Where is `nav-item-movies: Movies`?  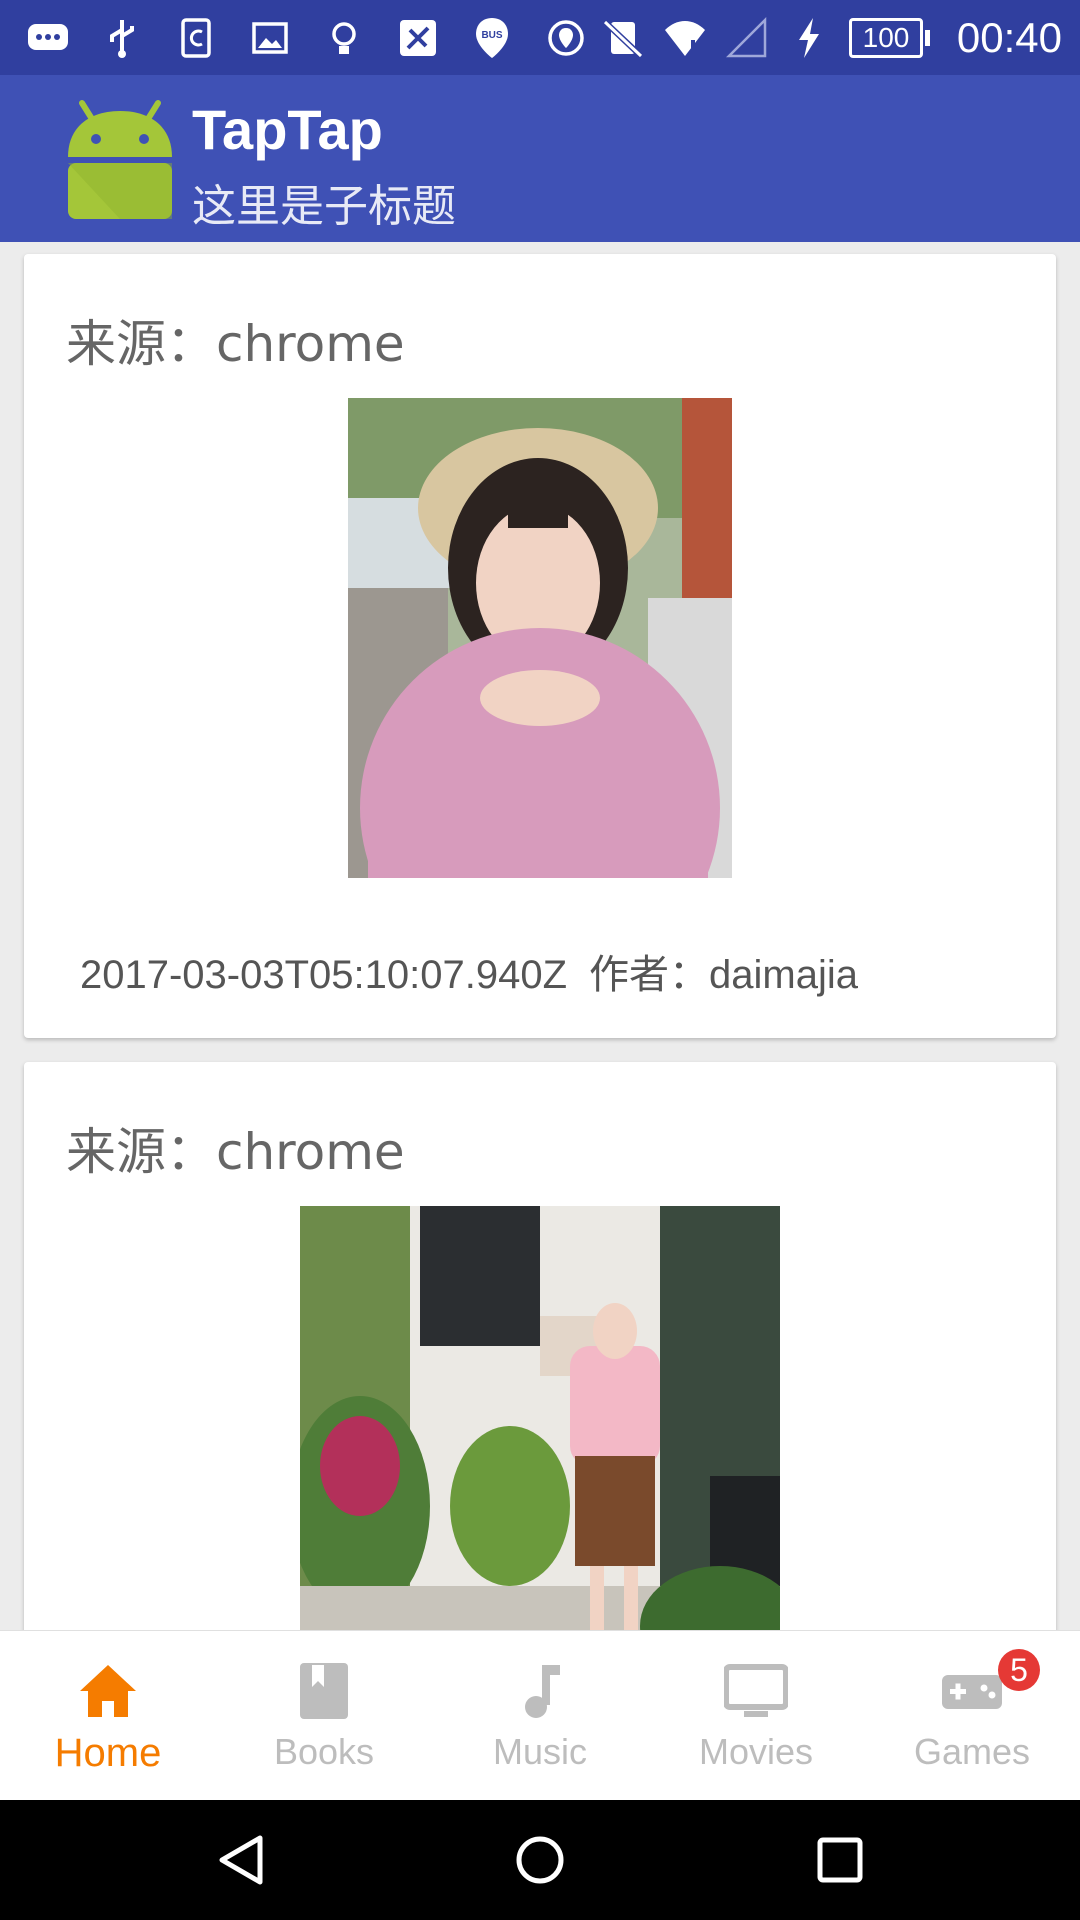
nav-item-movies: Movies is located at coordinates (756, 1715).